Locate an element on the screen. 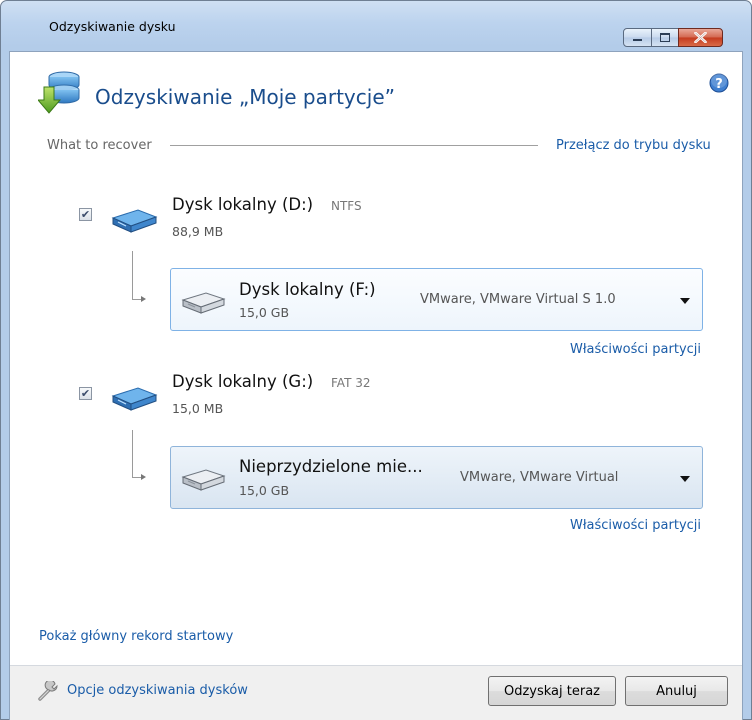 The height and width of the screenshot is (720, 752). show-mbr-link: Pokaż główny rekord startowy is located at coordinates (136, 636).